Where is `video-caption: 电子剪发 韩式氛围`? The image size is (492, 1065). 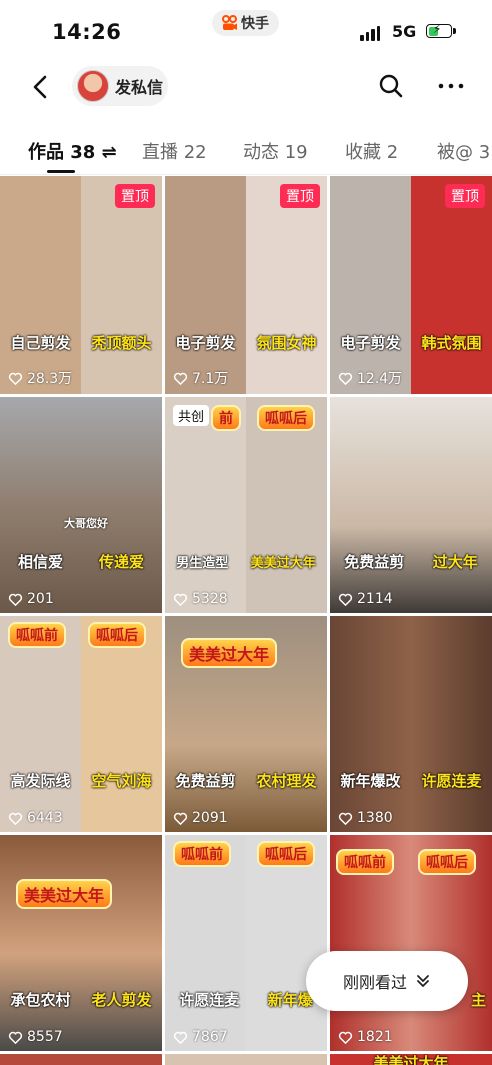
video-caption: 电子剪发 韩式氛围 is located at coordinates (411, 342).